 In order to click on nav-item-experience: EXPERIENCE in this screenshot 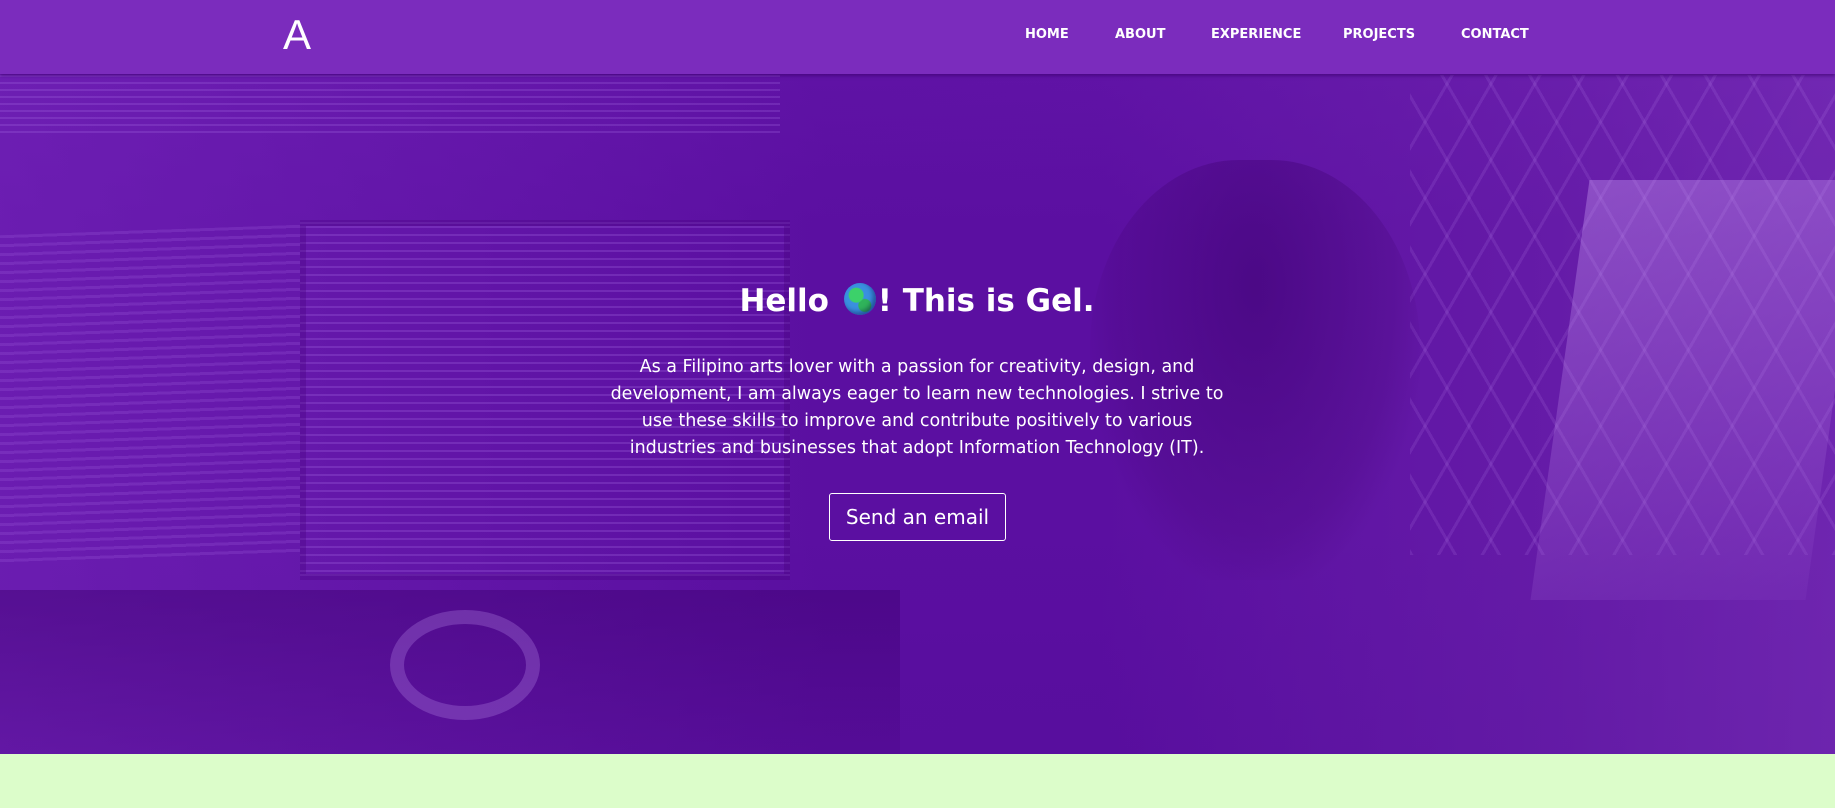, I will do `click(1256, 34)`.